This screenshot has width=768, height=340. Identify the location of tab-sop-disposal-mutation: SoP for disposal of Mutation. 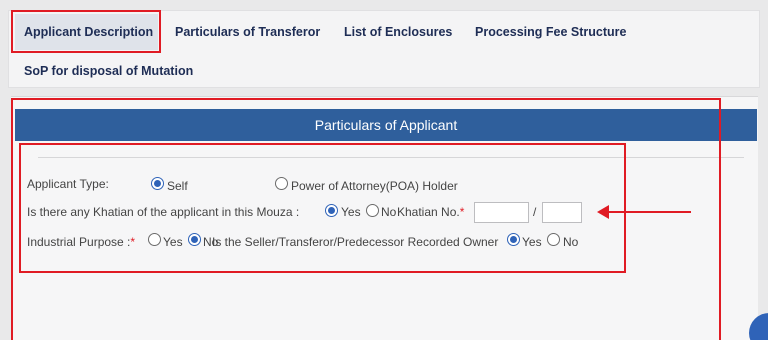
(108, 71).